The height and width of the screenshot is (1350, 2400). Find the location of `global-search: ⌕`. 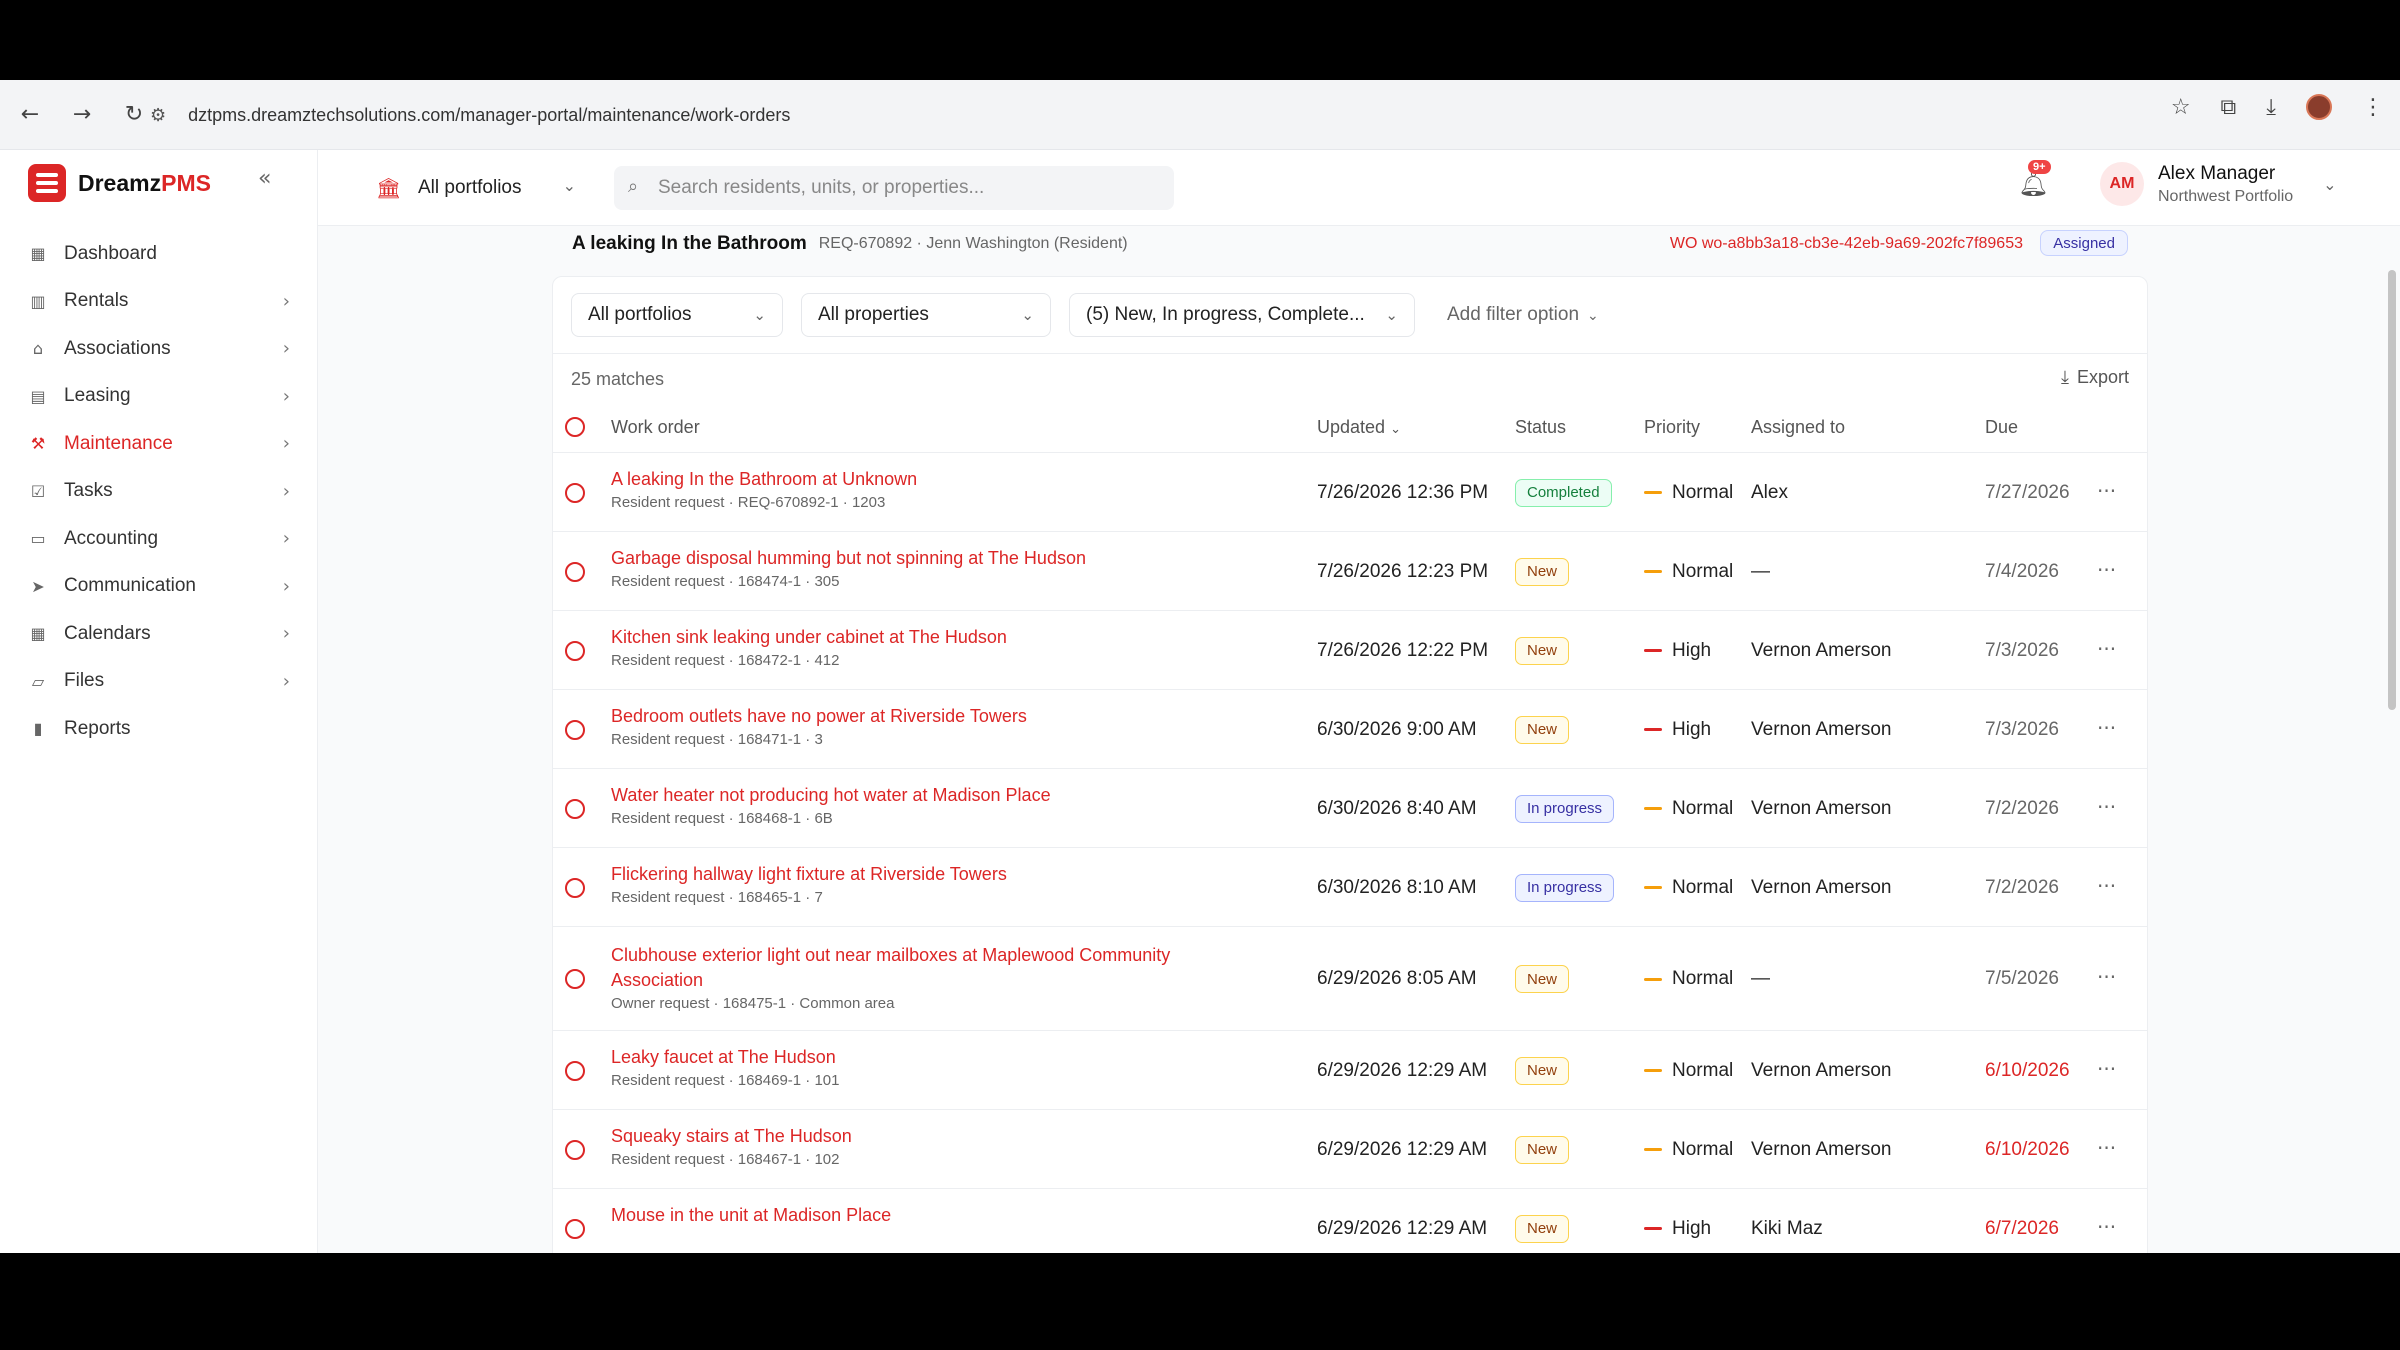

global-search: ⌕ is located at coordinates (894, 188).